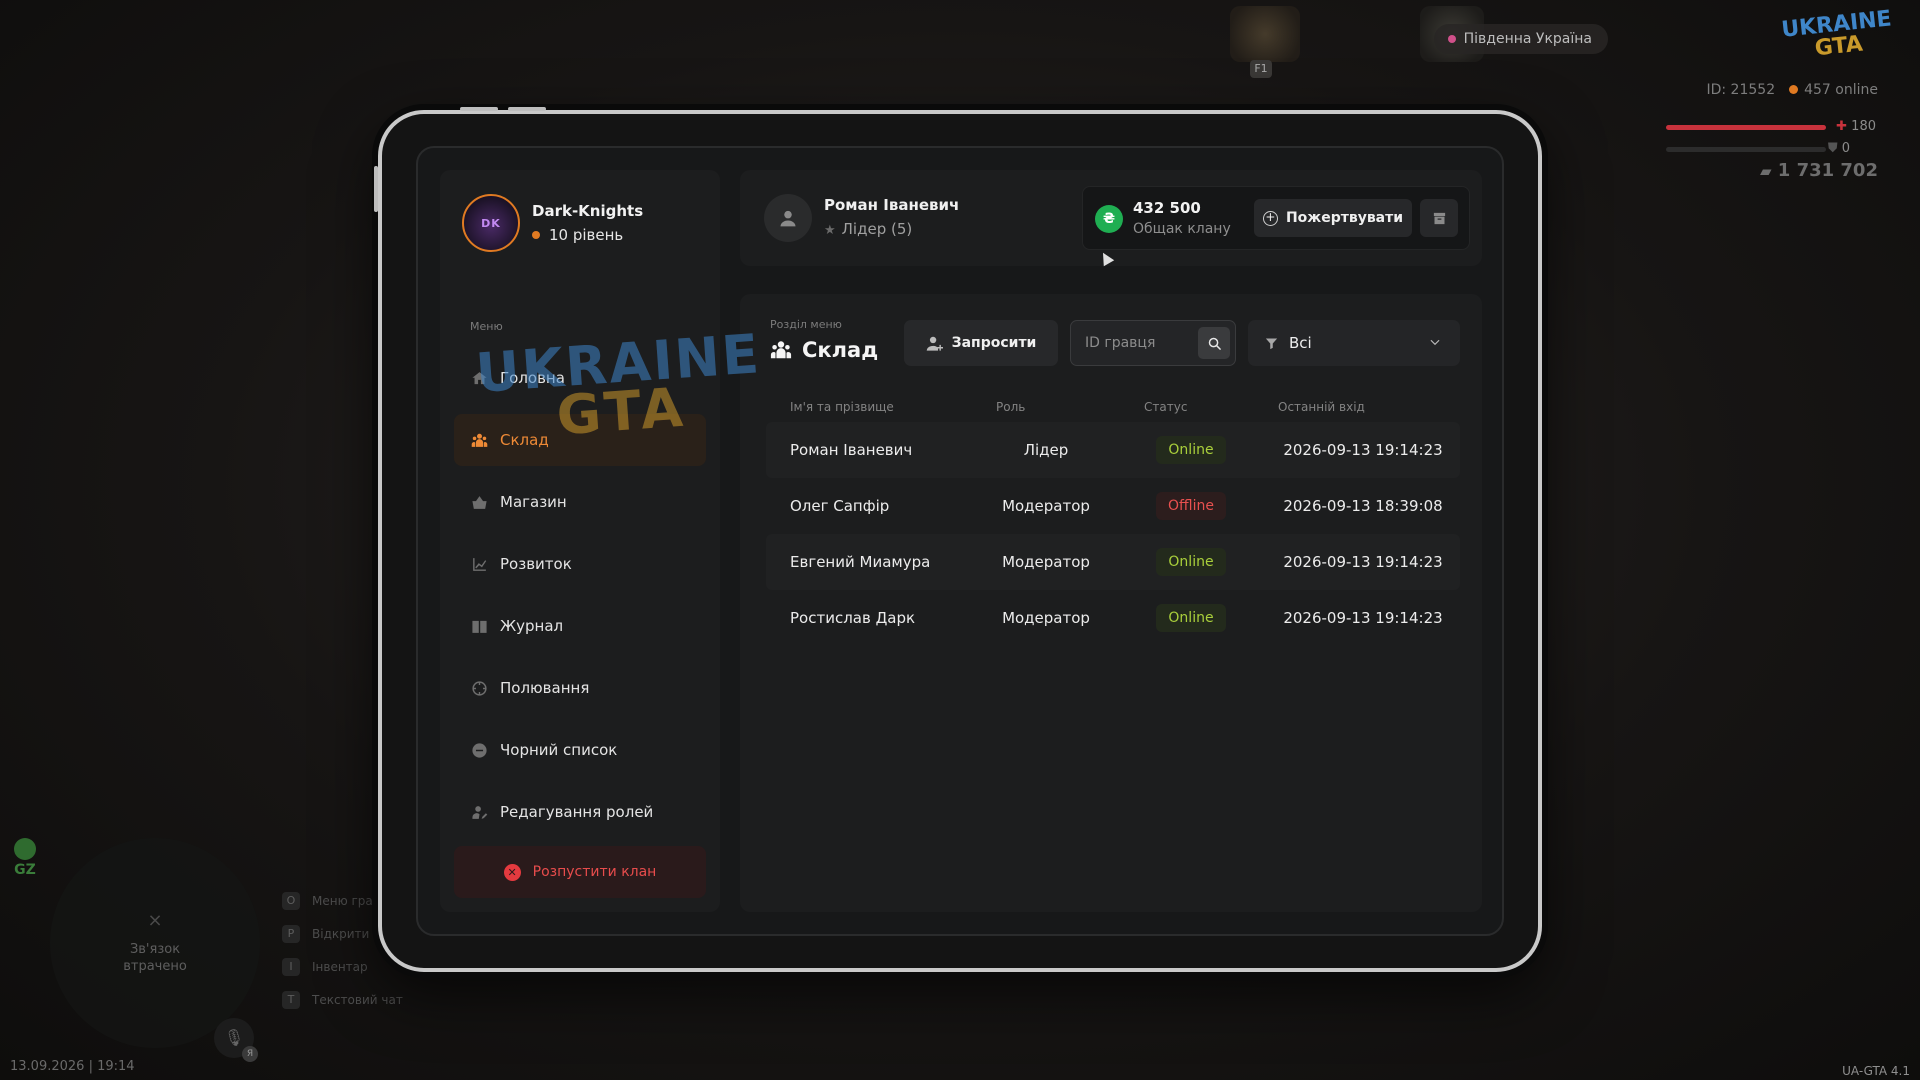  What do you see at coordinates (580, 688) in the screenshot?
I see `sidebar-item-hunting: Полювання` at bounding box center [580, 688].